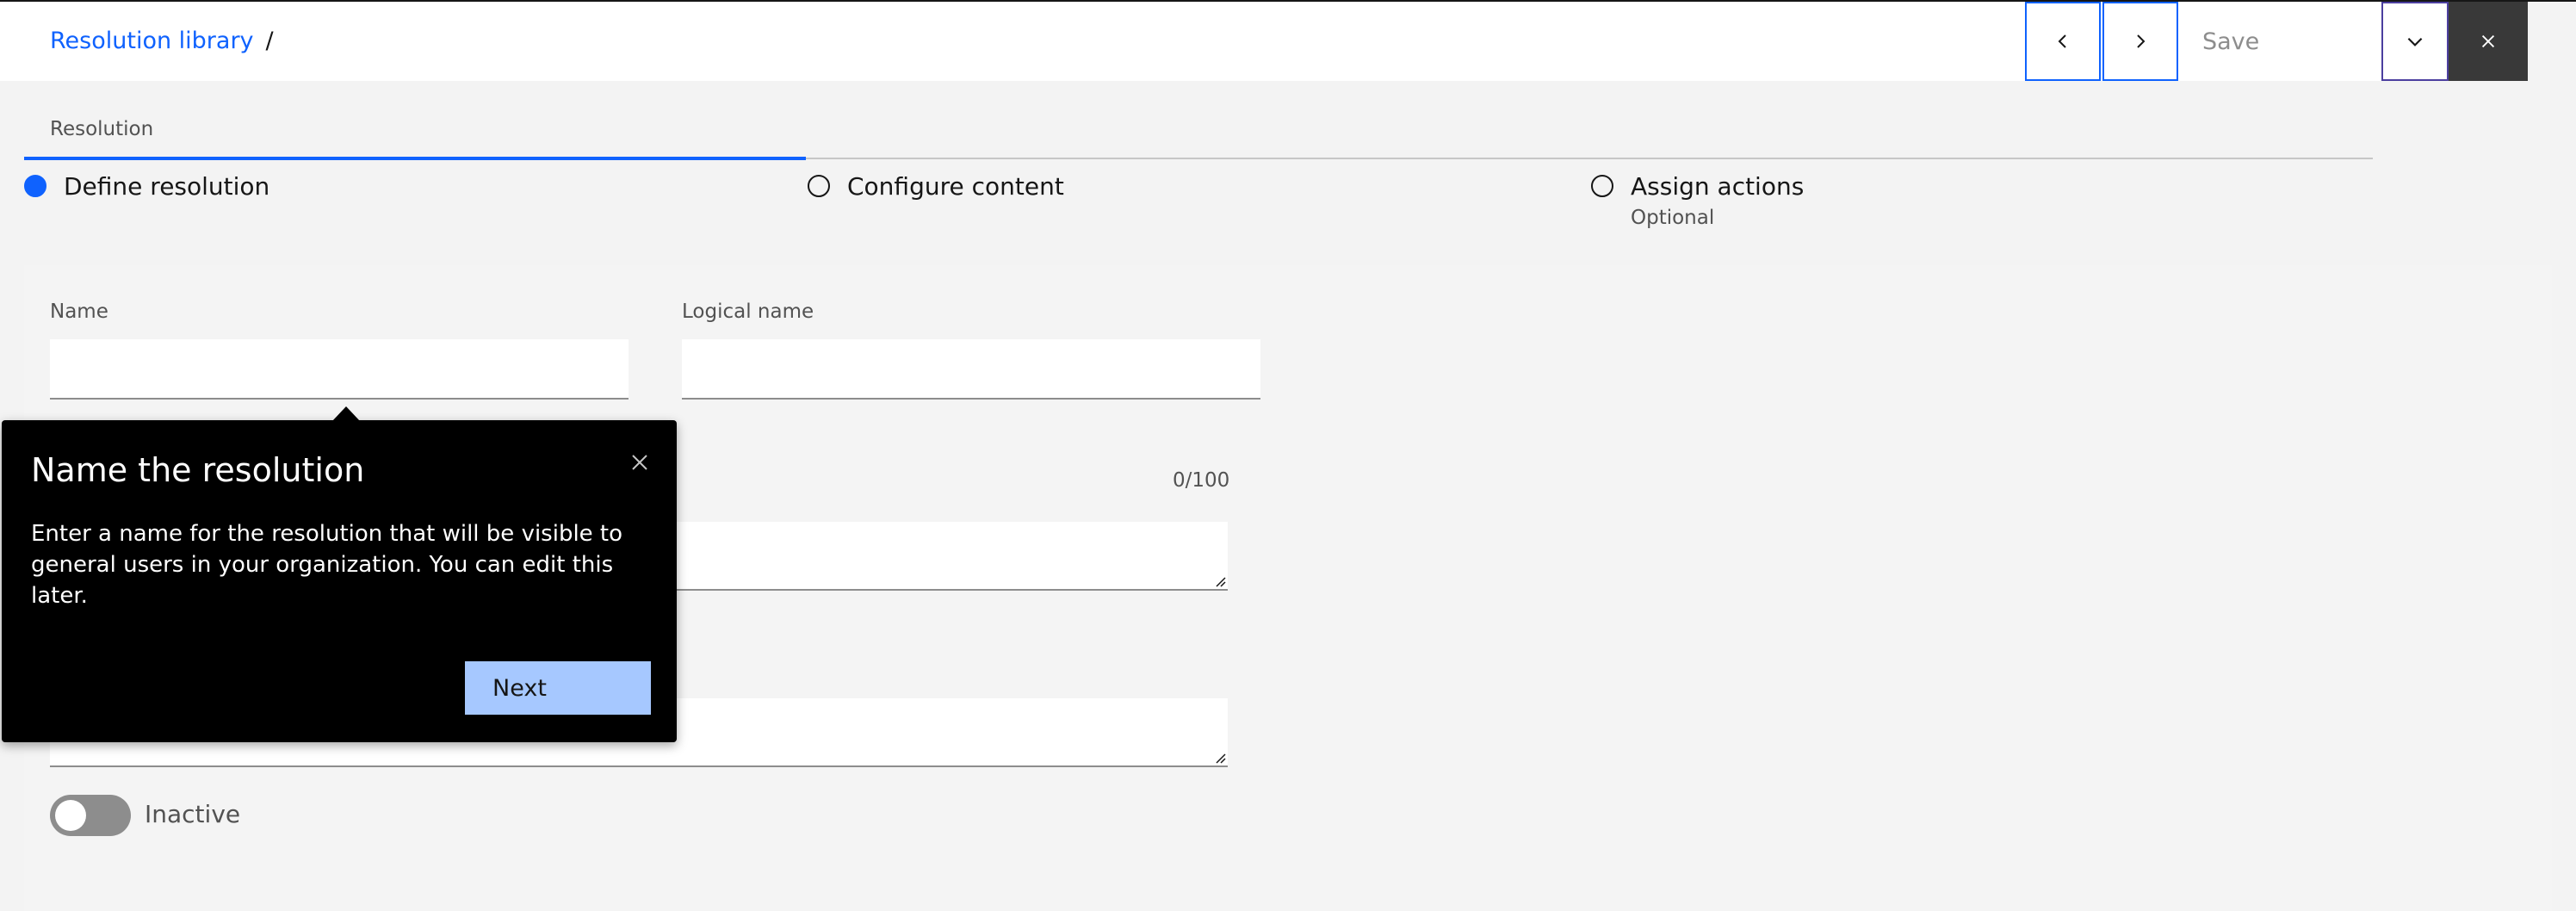 The width and height of the screenshot is (2576, 911). I want to click on step-define-resolution: Define resolution, so click(146, 186).